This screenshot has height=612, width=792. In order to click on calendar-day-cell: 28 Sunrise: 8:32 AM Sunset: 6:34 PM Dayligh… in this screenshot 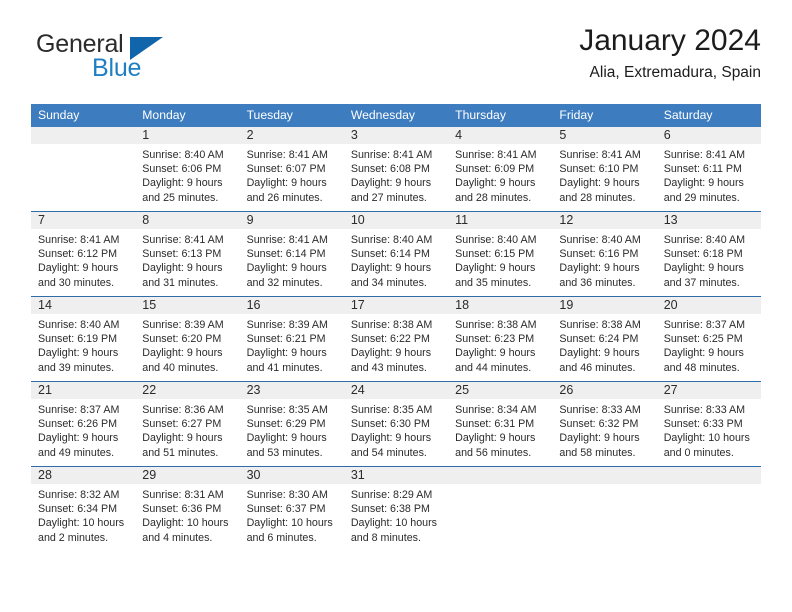, I will do `click(83, 508)`.